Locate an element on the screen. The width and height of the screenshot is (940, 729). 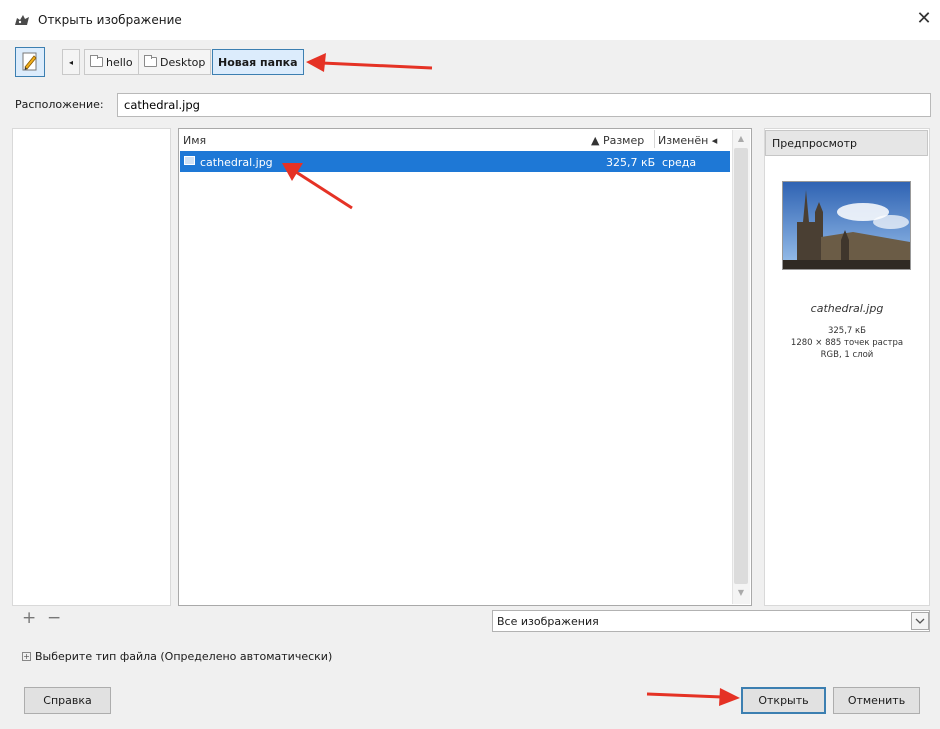
breadcrumb-hello: hello is located at coordinates (111, 62).